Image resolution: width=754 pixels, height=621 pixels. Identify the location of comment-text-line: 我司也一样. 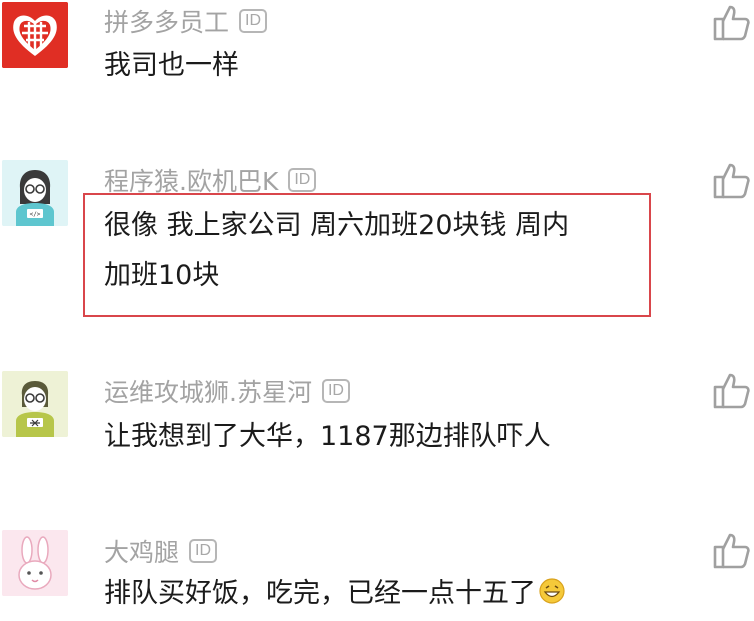
(171, 65).